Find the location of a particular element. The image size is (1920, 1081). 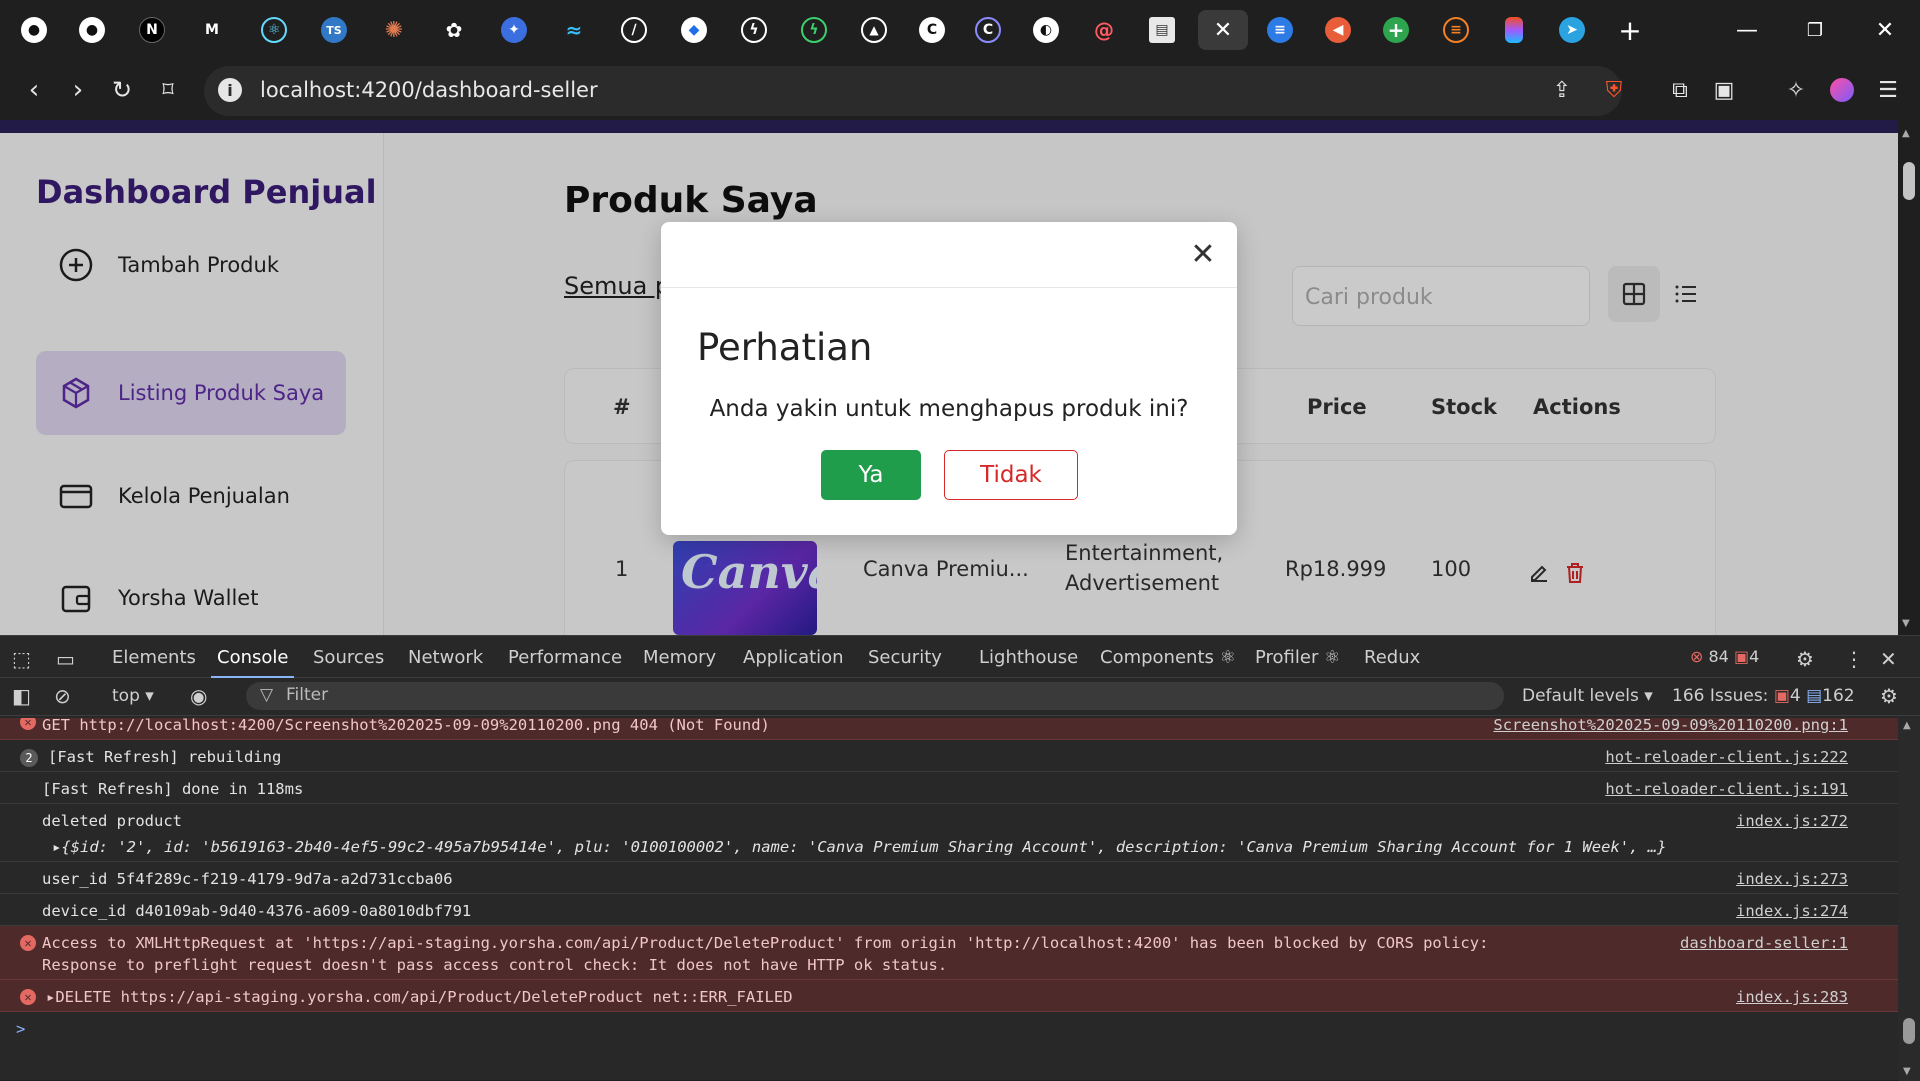

device-toolbar-icon: ▭ is located at coordinates (65, 659).